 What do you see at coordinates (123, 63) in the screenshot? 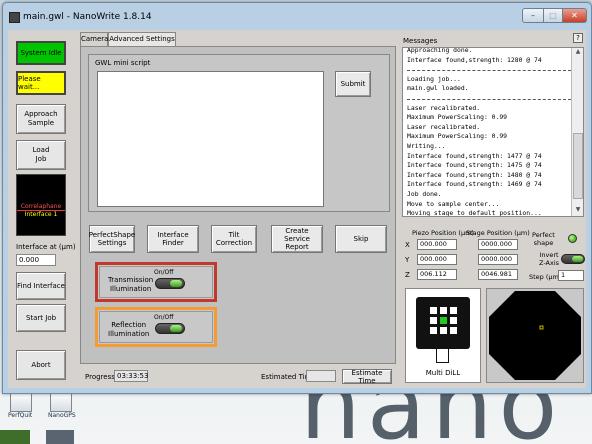
I see `gwl-mini-script-label: GWL mini script` at bounding box center [123, 63].